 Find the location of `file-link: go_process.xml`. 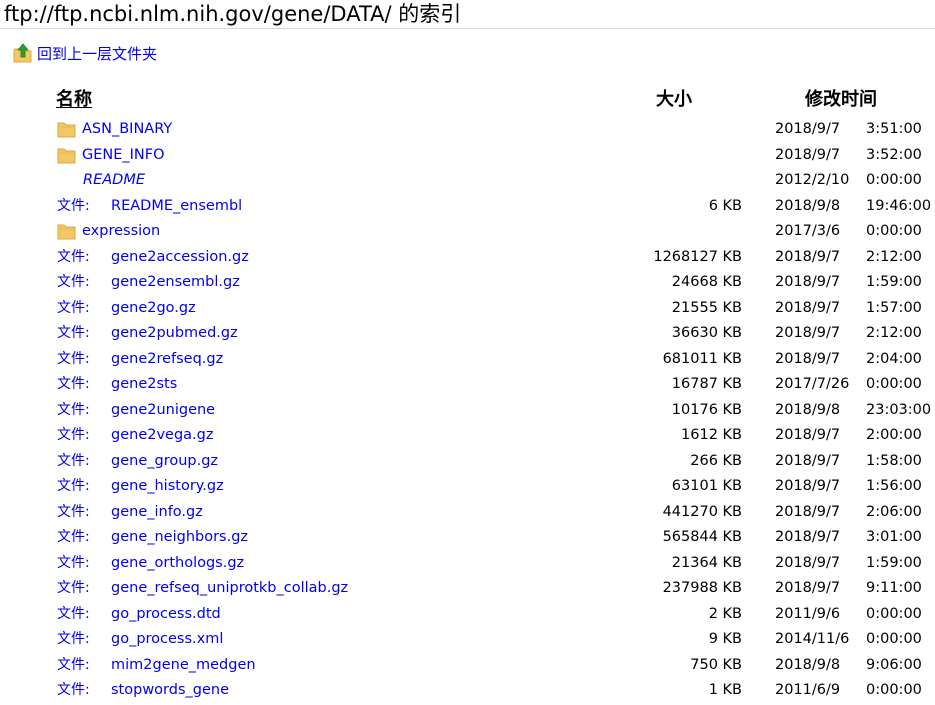

file-link: go_process.xml is located at coordinates (167, 640).